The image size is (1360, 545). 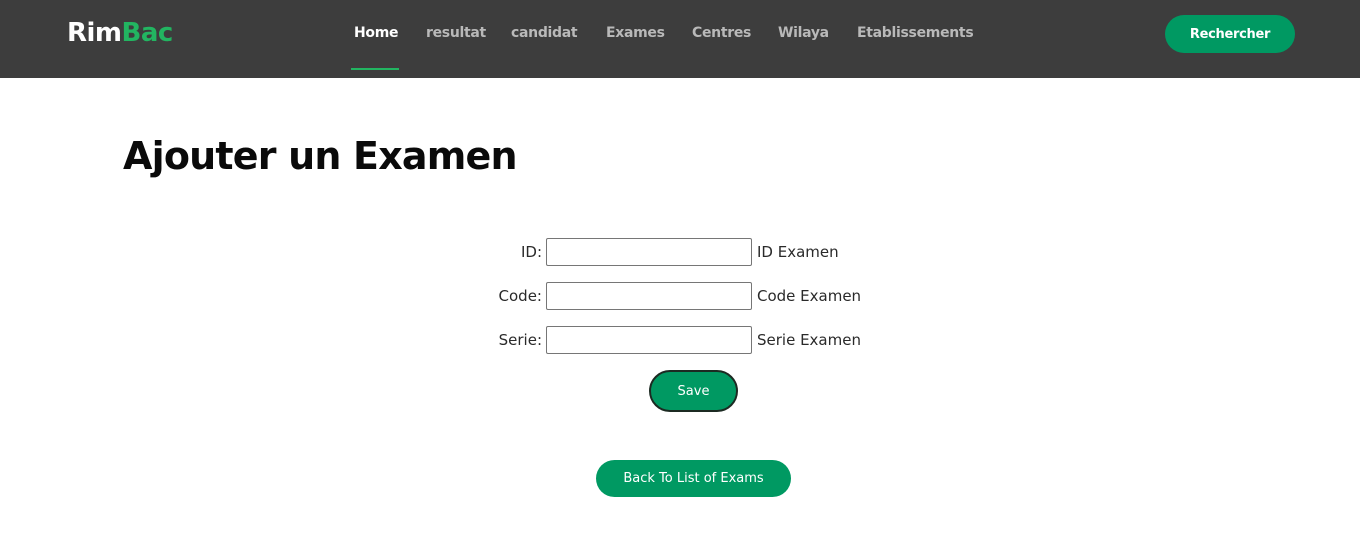 What do you see at coordinates (520, 340) in the screenshot?
I see `serie-label: Serie:` at bounding box center [520, 340].